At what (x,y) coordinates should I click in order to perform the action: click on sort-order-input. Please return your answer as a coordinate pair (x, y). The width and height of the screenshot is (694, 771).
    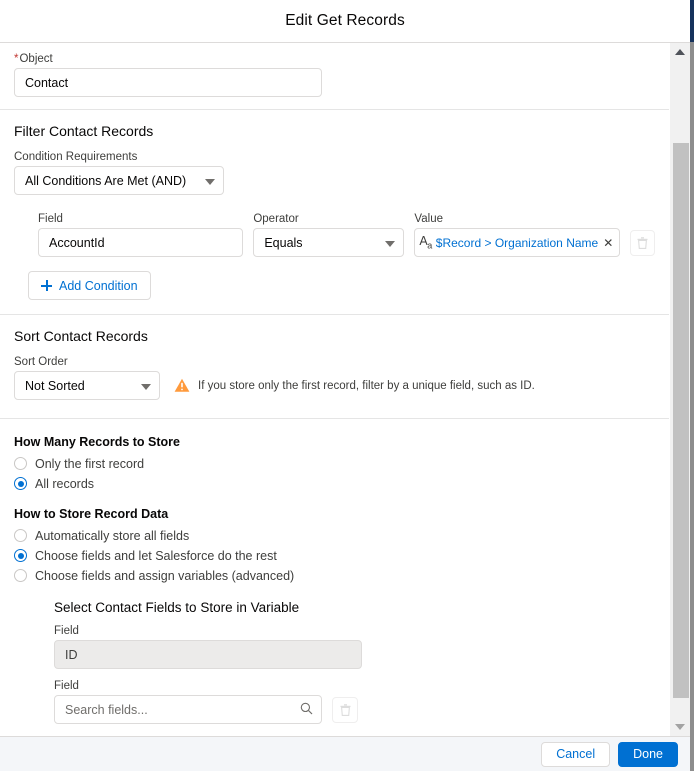
    Looking at the image, I should click on (87, 385).